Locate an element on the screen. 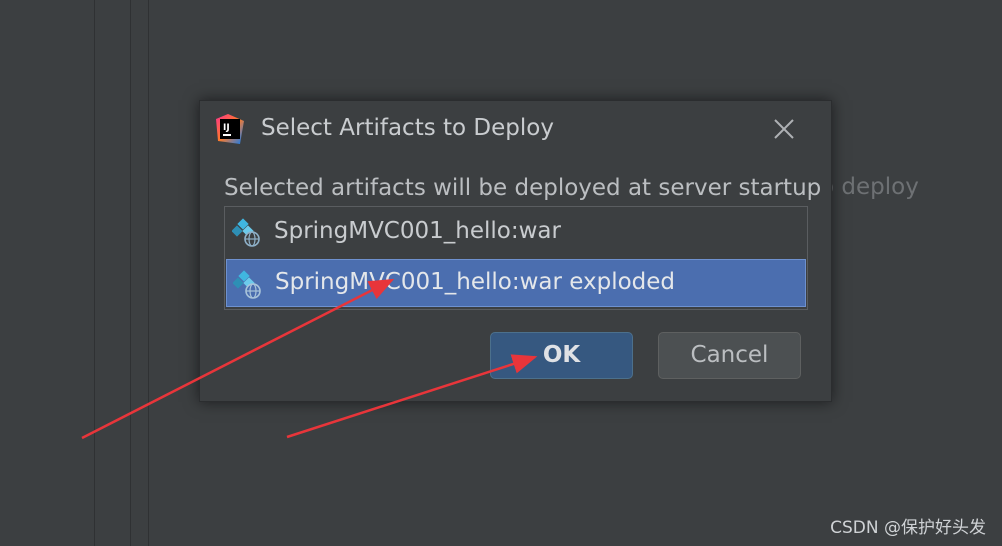 The image size is (1002, 546). intellij-idea-icon: IJ is located at coordinates (230, 129).